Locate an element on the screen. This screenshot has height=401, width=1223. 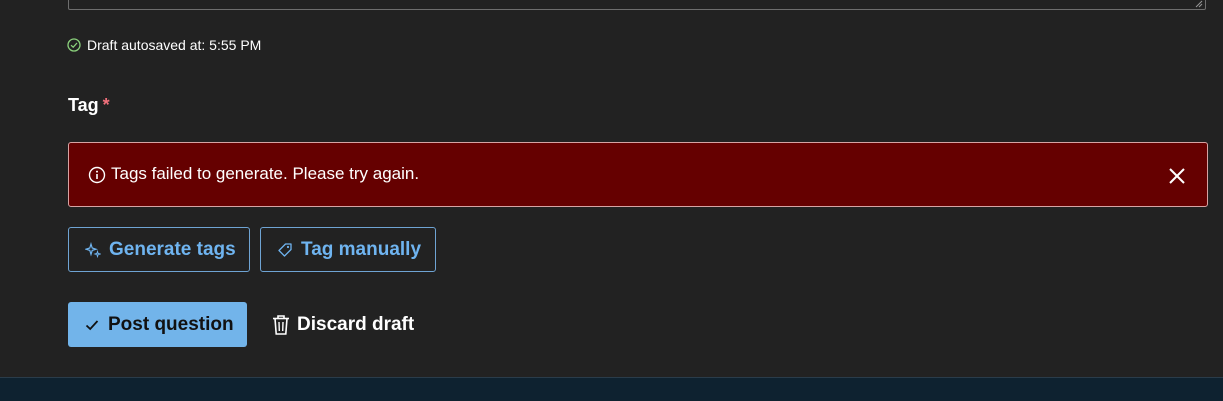
discard-draft-button: Discard draft is located at coordinates (342, 324).